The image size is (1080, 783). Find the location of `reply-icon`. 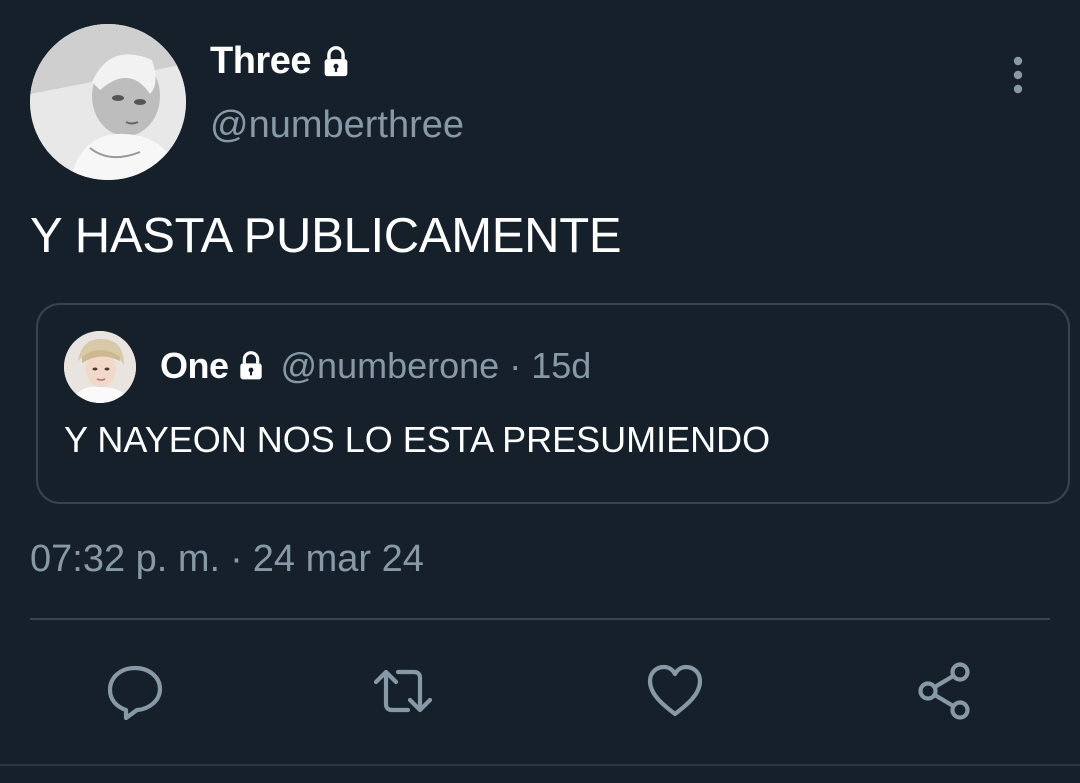

reply-icon is located at coordinates (135, 693).